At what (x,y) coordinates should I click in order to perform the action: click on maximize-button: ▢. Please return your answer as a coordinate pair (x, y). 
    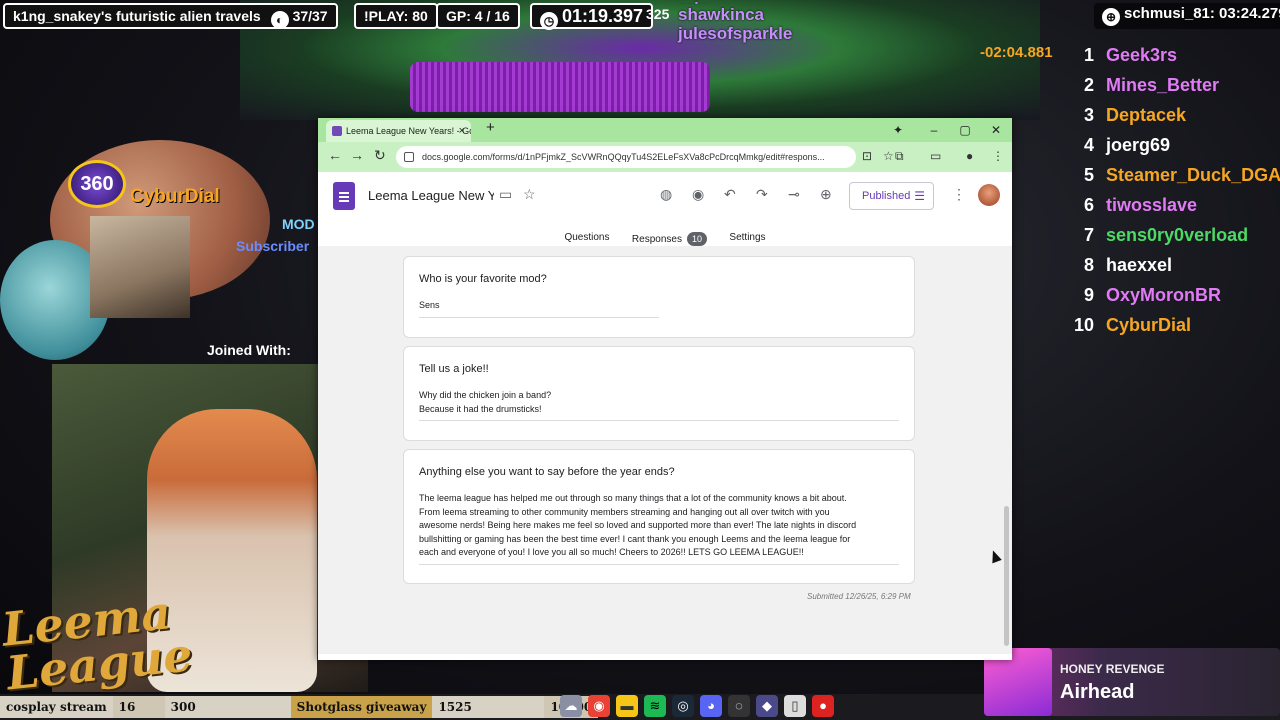
    Looking at the image, I should click on (965, 130).